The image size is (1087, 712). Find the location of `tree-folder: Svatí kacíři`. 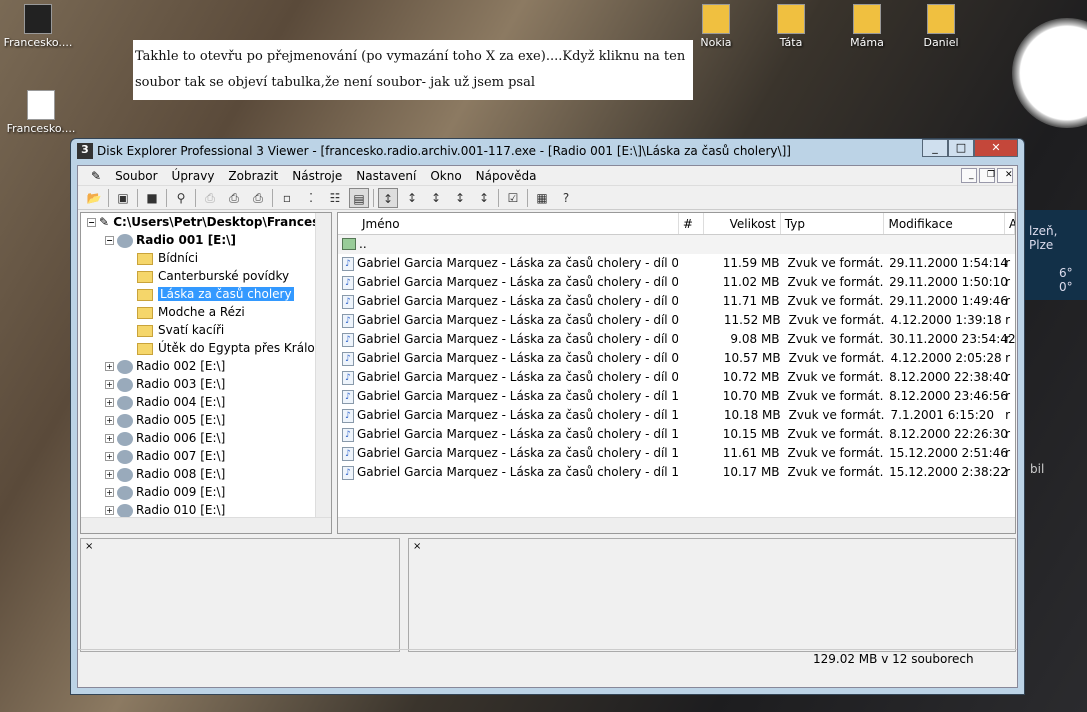

tree-folder: Svatí kacíři is located at coordinates (206, 330).